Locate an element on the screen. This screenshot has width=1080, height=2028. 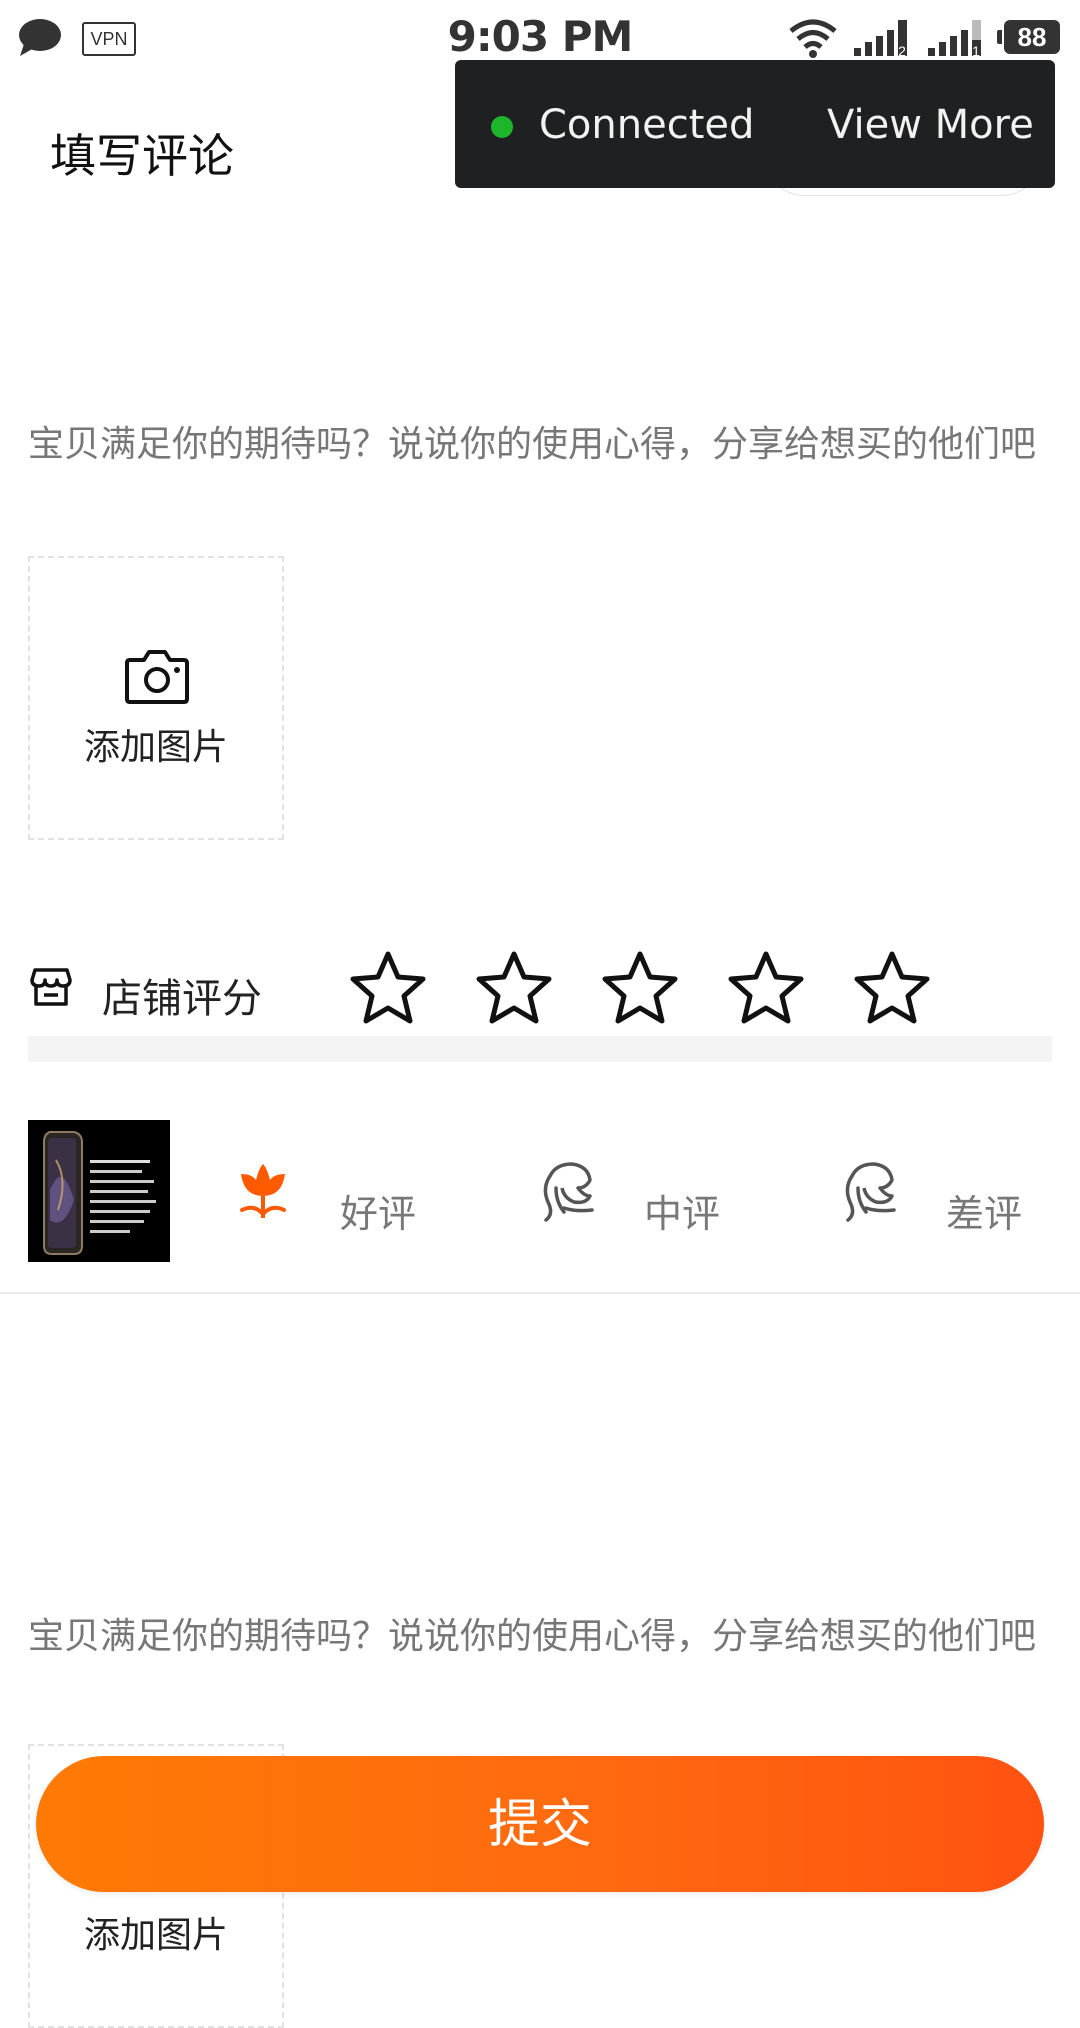
rating-label-bad: 差评 is located at coordinates (984, 1214).